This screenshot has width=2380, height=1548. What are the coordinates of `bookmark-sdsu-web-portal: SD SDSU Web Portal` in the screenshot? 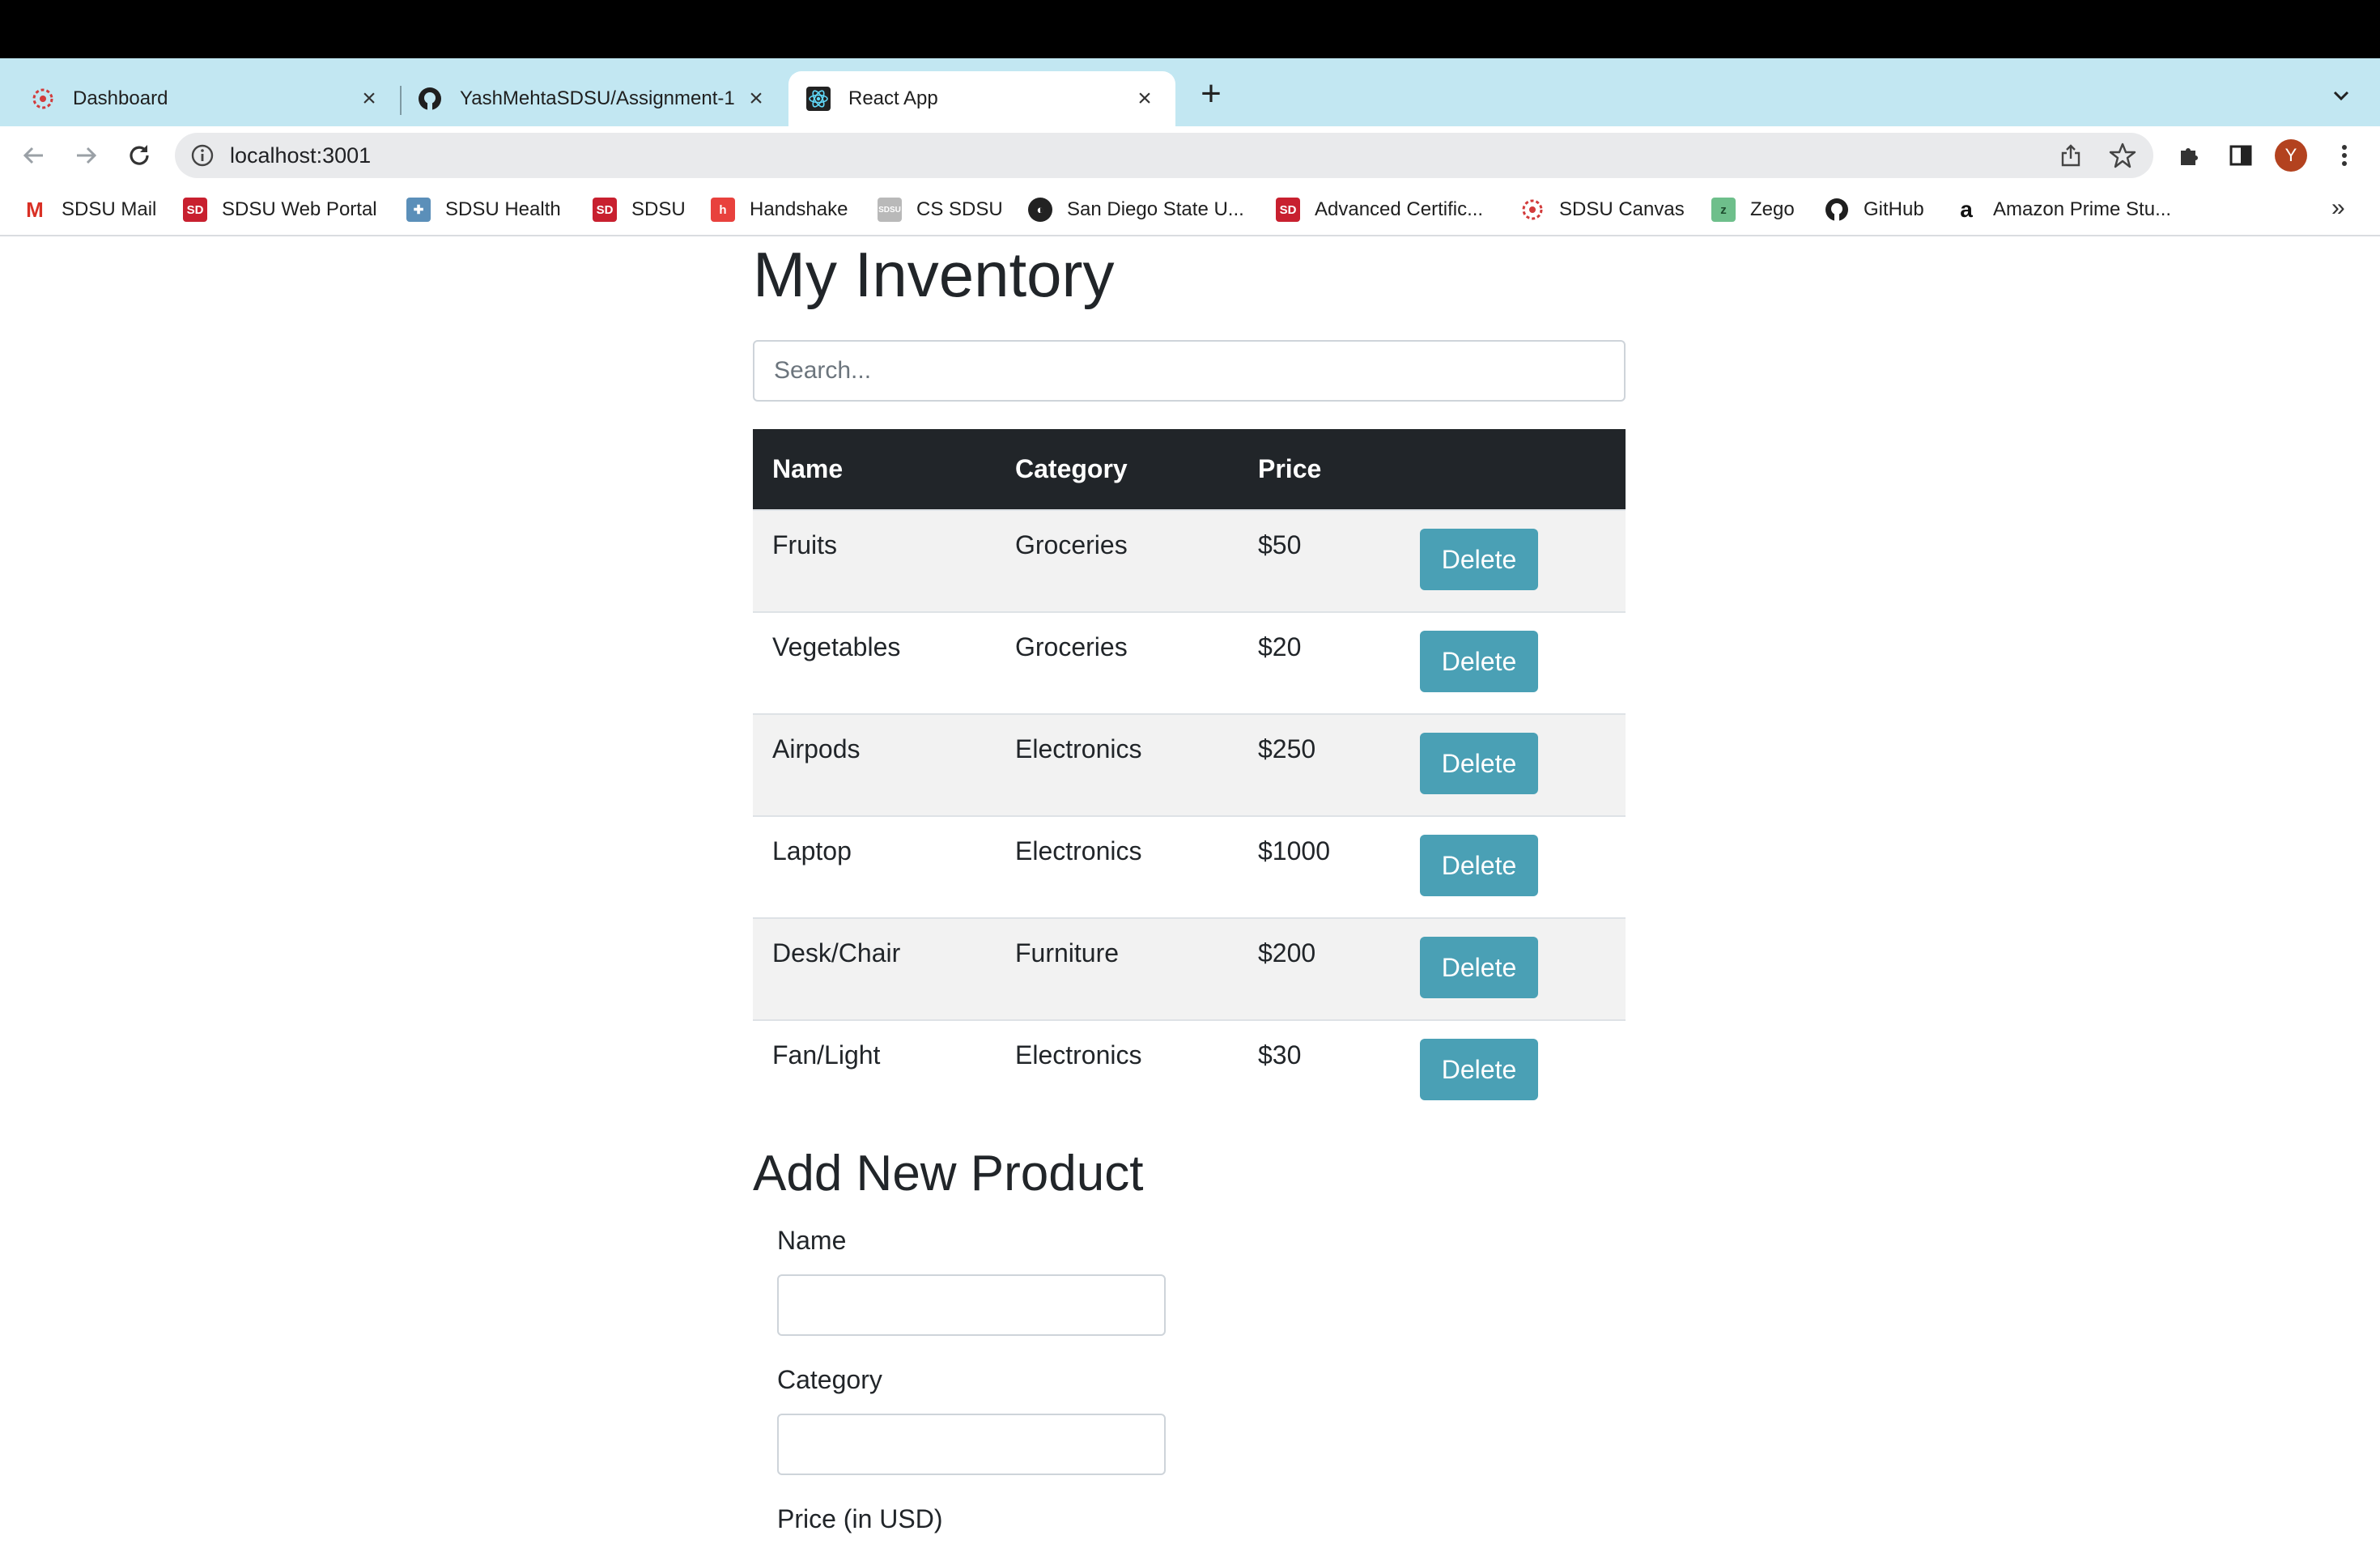 It's located at (280, 209).